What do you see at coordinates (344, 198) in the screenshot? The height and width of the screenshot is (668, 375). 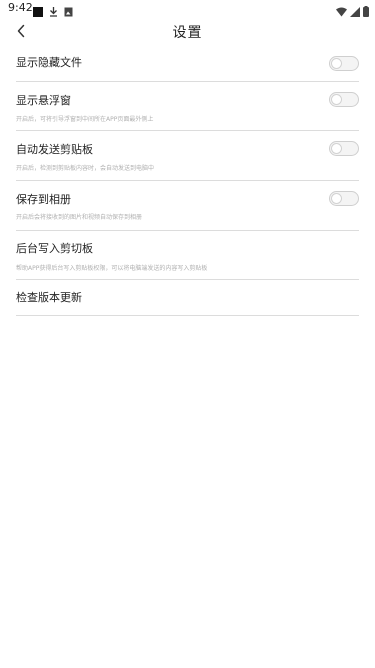 I see `save-to-album-toggle` at bounding box center [344, 198].